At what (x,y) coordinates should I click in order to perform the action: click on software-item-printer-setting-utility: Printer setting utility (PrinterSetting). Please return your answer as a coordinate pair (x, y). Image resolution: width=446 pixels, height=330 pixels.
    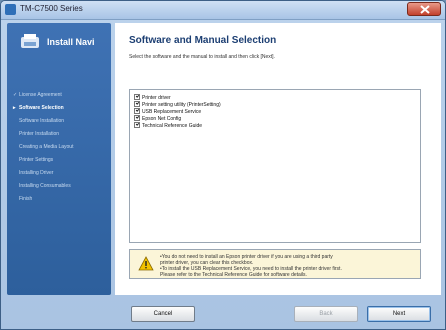
    Looking at the image, I should click on (177, 104).